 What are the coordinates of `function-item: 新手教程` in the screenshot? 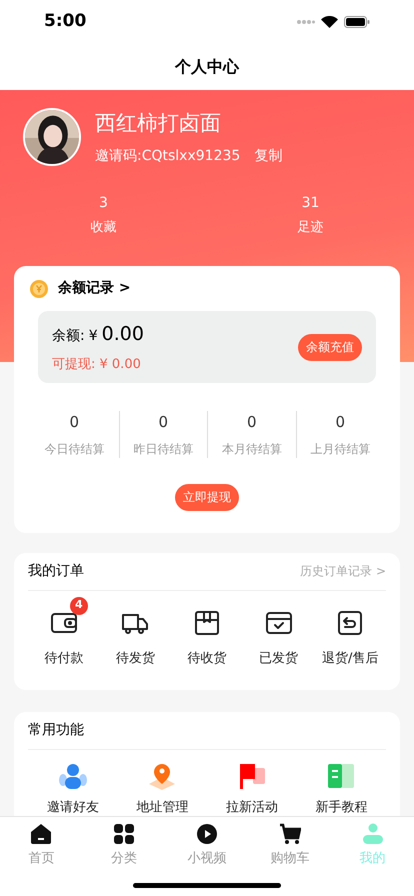 It's located at (341, 789).